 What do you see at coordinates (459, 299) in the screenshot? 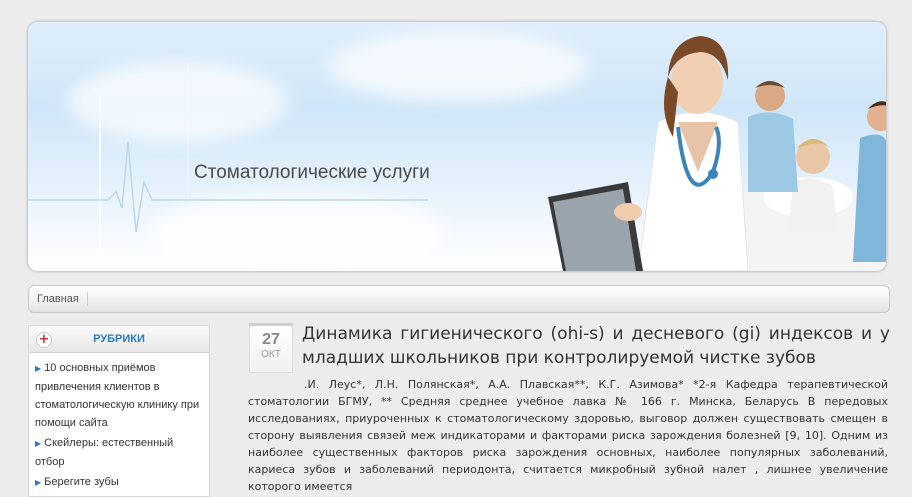
I see `breadcrumb-bar: Главная` at bounding box center [459, 299].